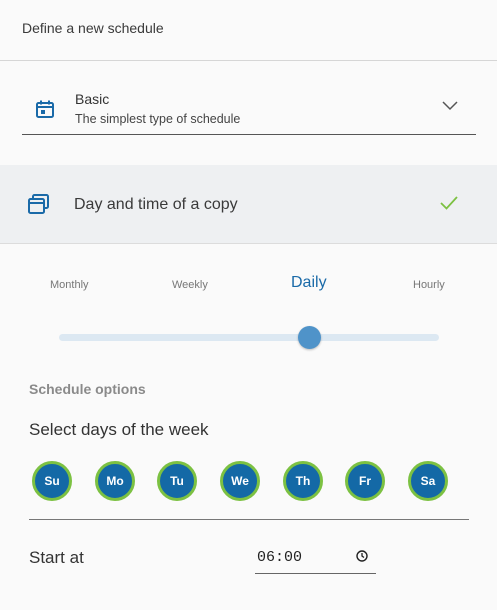  I want to click on day-button-wednesday: We, so click(240, 481).